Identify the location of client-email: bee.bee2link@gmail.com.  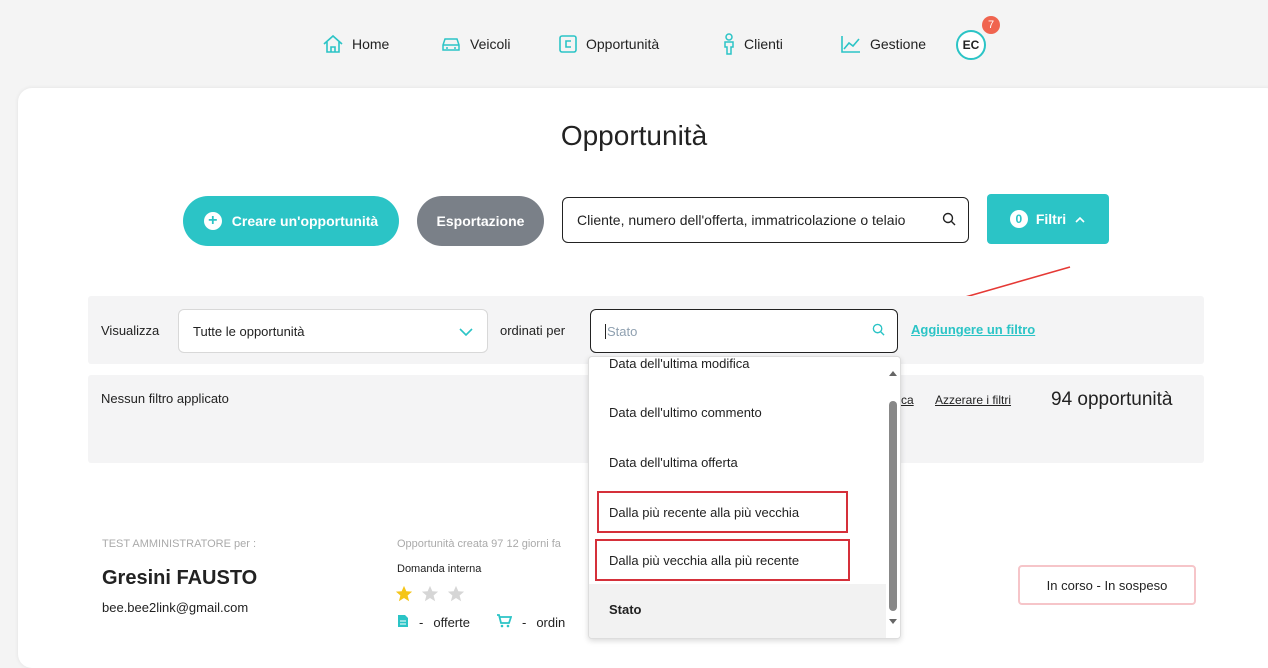
(175, 607).